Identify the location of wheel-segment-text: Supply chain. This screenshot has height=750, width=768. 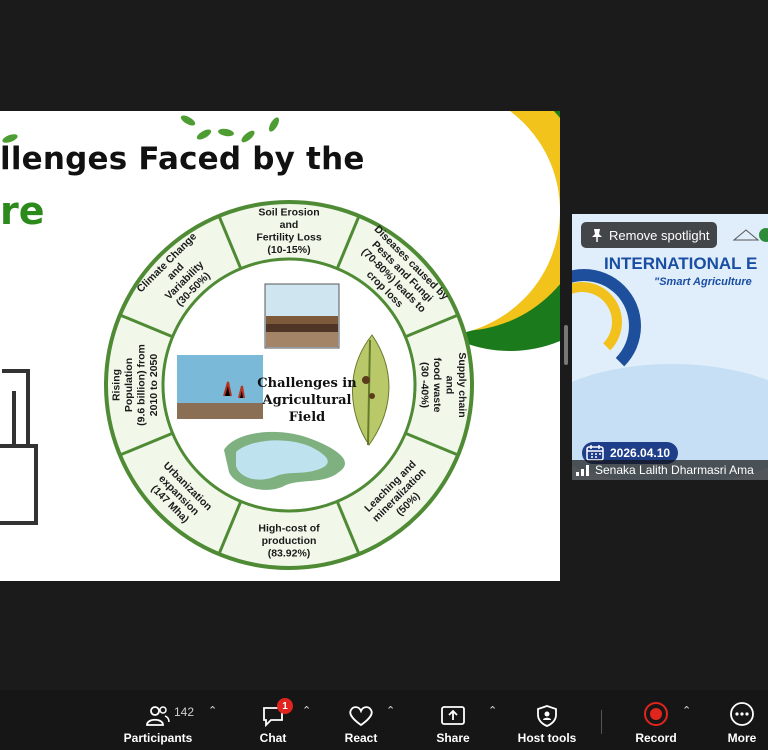
(462, 384).